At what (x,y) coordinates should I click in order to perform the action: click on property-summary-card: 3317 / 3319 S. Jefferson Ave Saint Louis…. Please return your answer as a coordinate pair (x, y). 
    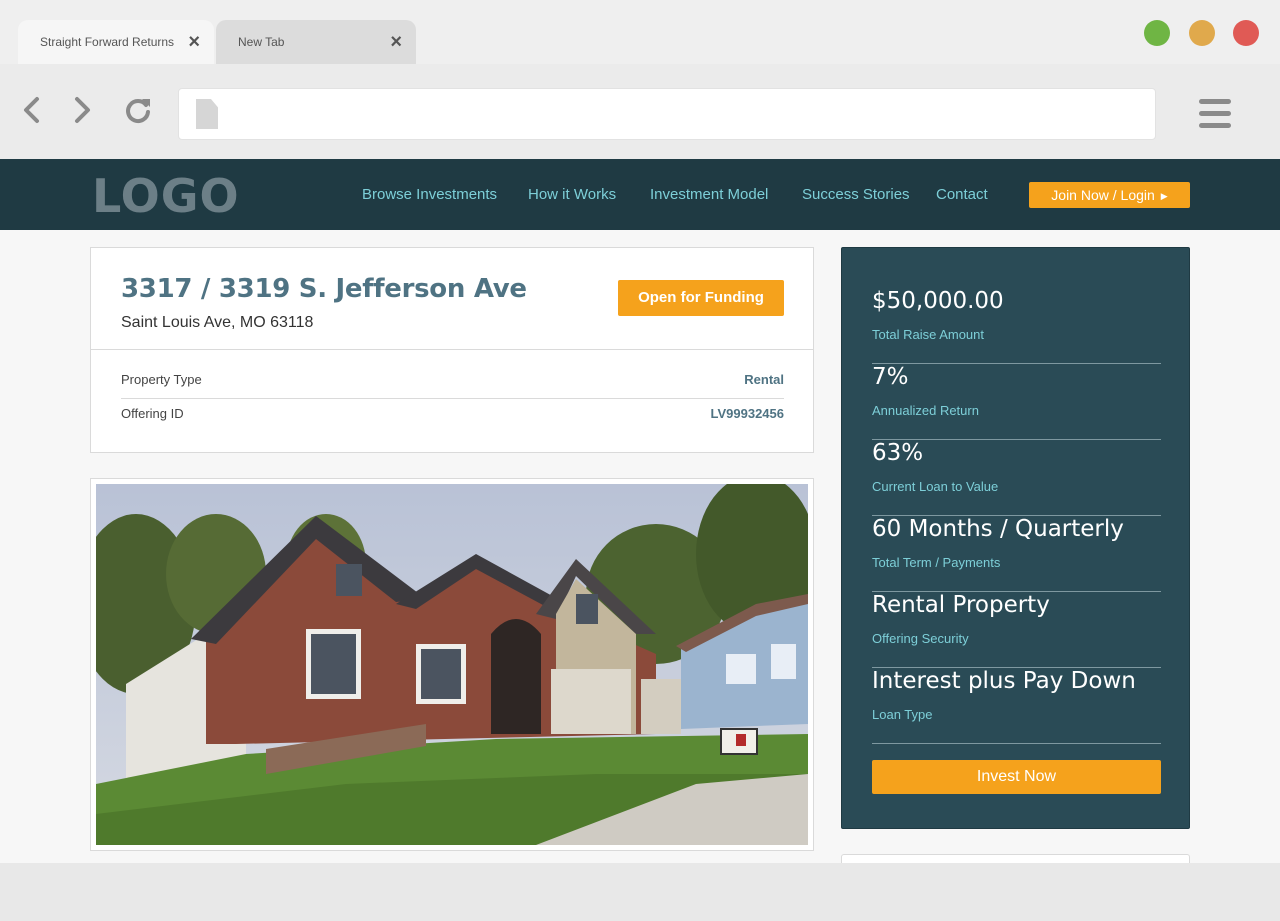
    Looking at the image, I should click on (452, 350).